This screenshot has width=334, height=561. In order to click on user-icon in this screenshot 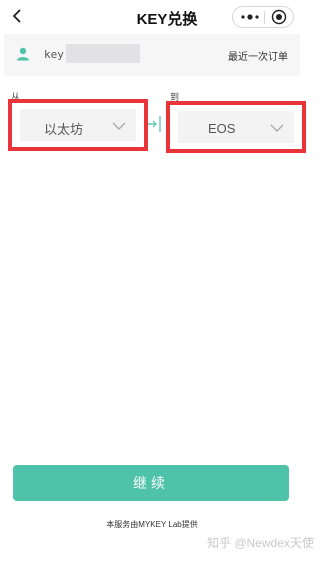, I will do `click(23, 54)`.